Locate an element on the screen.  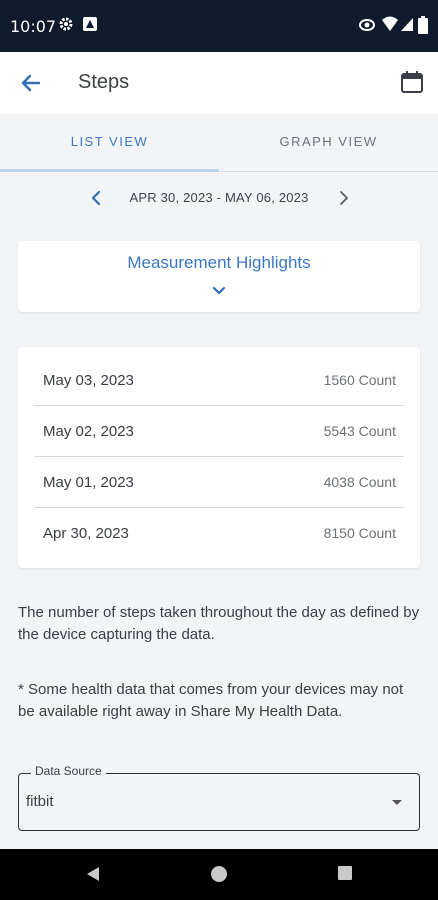
view-tabs: LIST VIEW GRAPH VIEW is located at coordinates (219, 143).